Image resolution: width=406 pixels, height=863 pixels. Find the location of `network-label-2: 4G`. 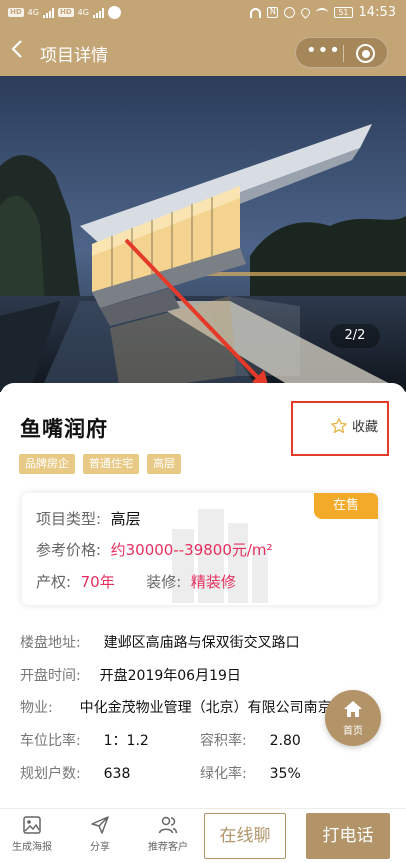

network-label-2: 4G is located at coordinates (83, 12).